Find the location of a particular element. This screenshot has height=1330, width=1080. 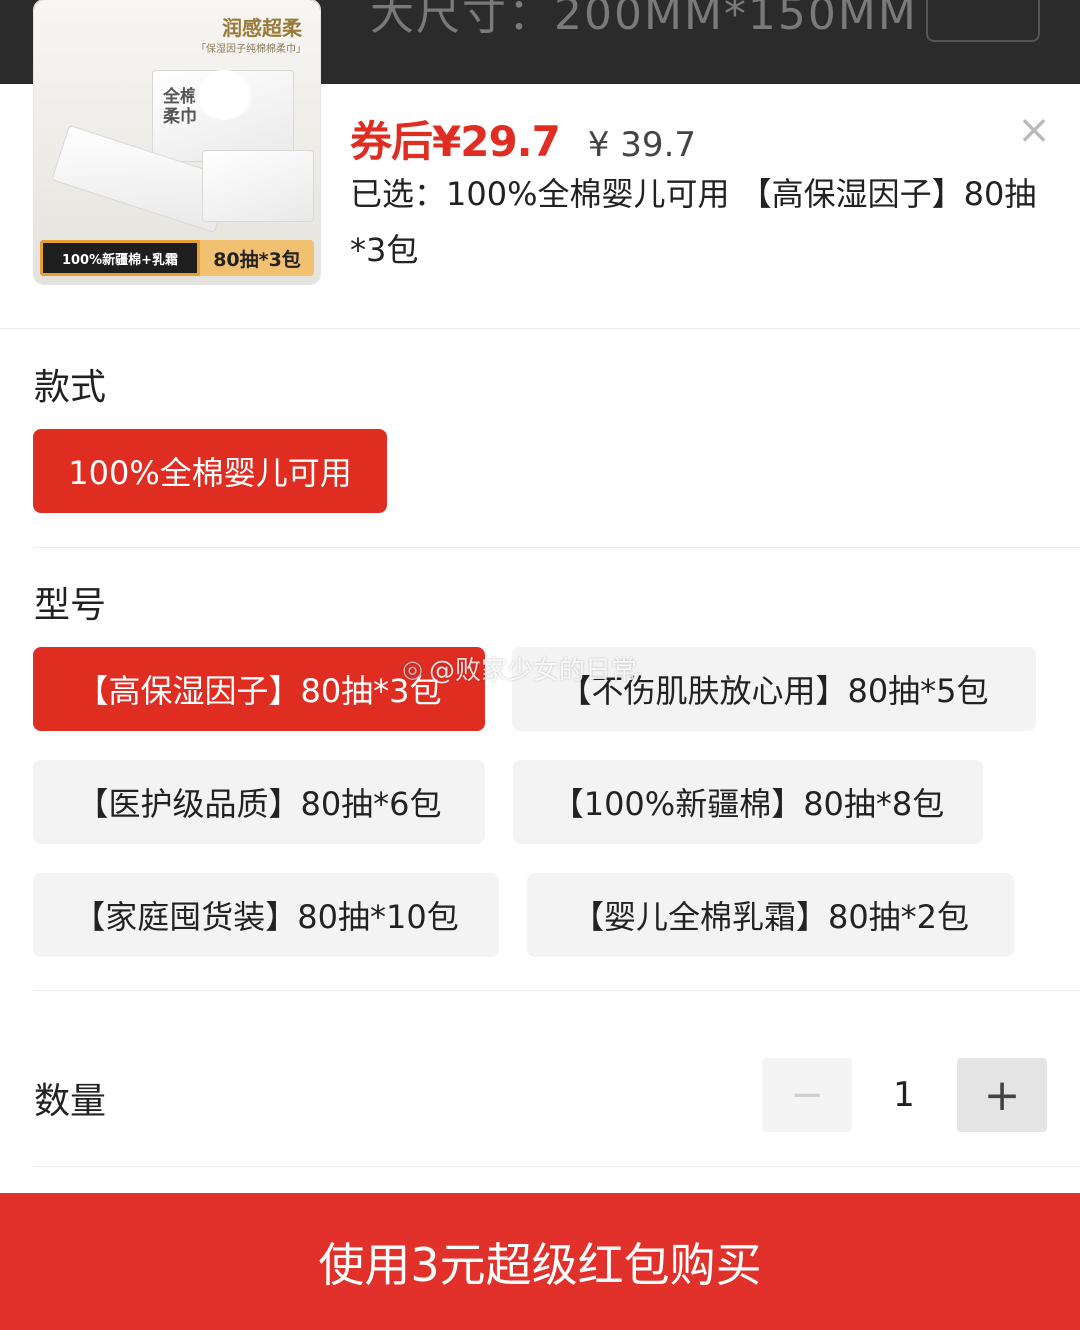

watermark: ◎ @败家少女的日常 is located at coordinates (519, 668).